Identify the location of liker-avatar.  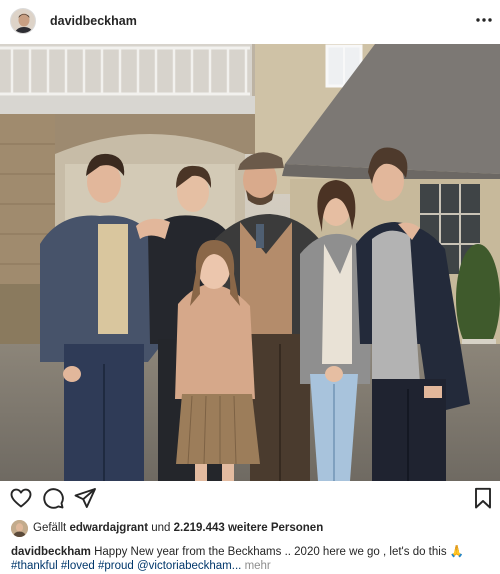
(19, 528).